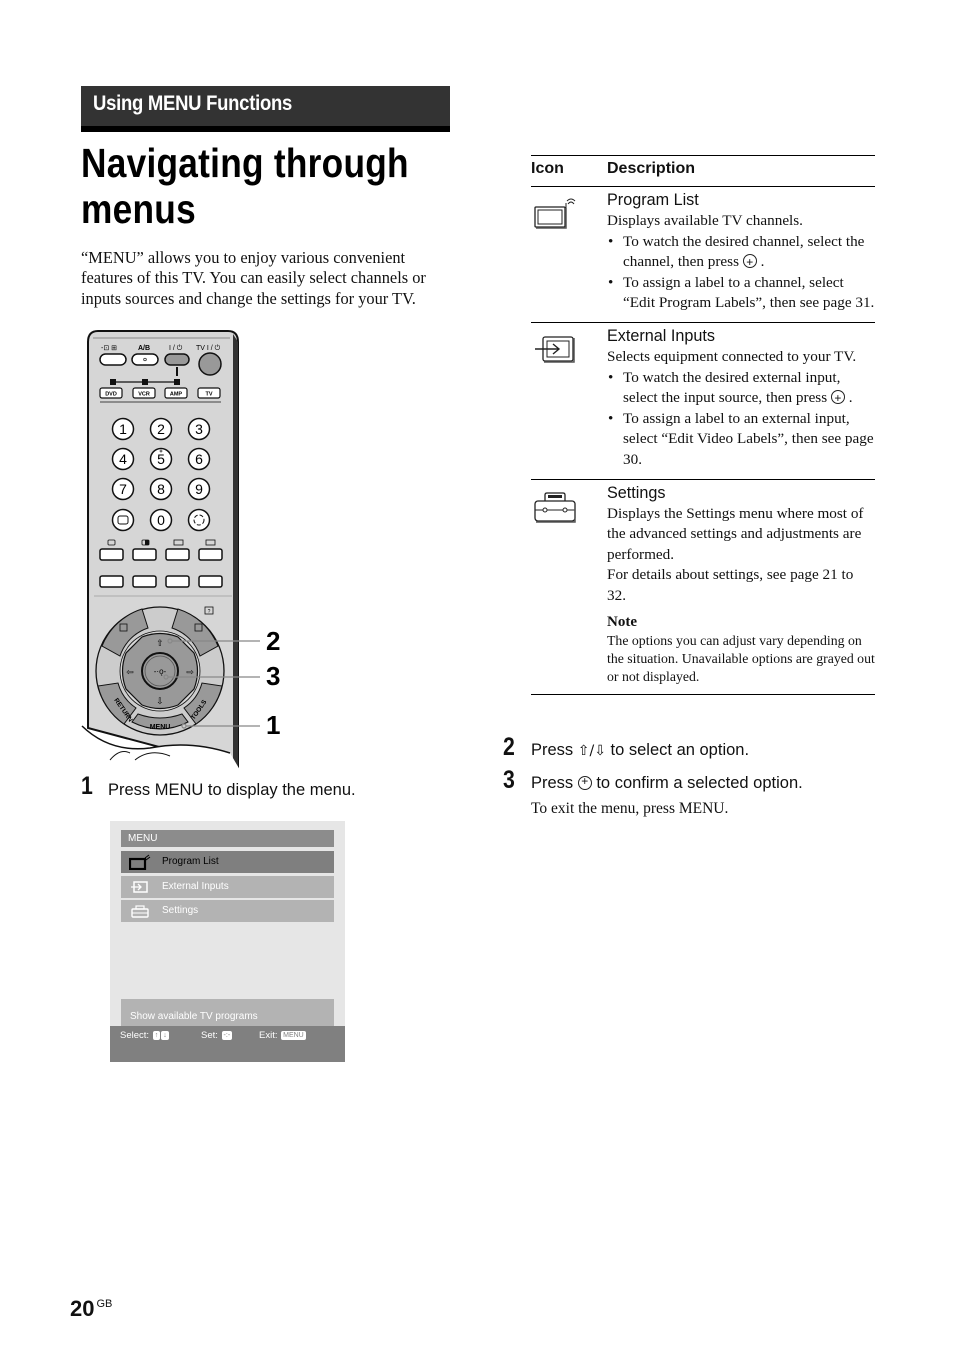 This screenshot has width=954, height=1356. What do you see at coordinates (161, 429) in the screenshot?
I see `svg-text: 2` at bounding box center [161, 429].